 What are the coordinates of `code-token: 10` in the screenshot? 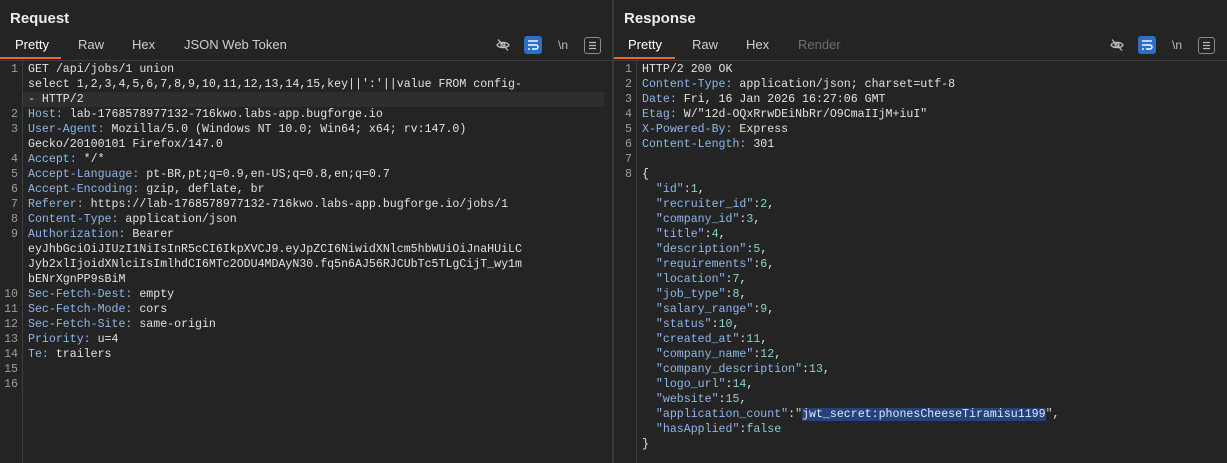 It's located at (725, 324).